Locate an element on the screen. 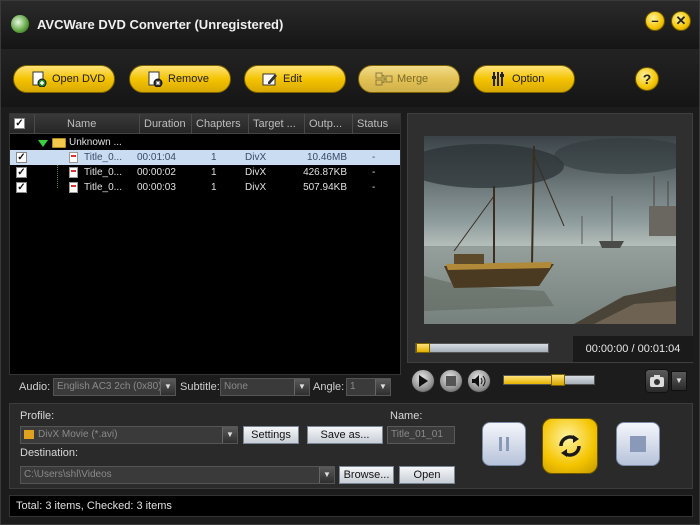 This screenshot has width=700, height=525. open-dvd-button: Open DVD is located at coordinates (64, 79).